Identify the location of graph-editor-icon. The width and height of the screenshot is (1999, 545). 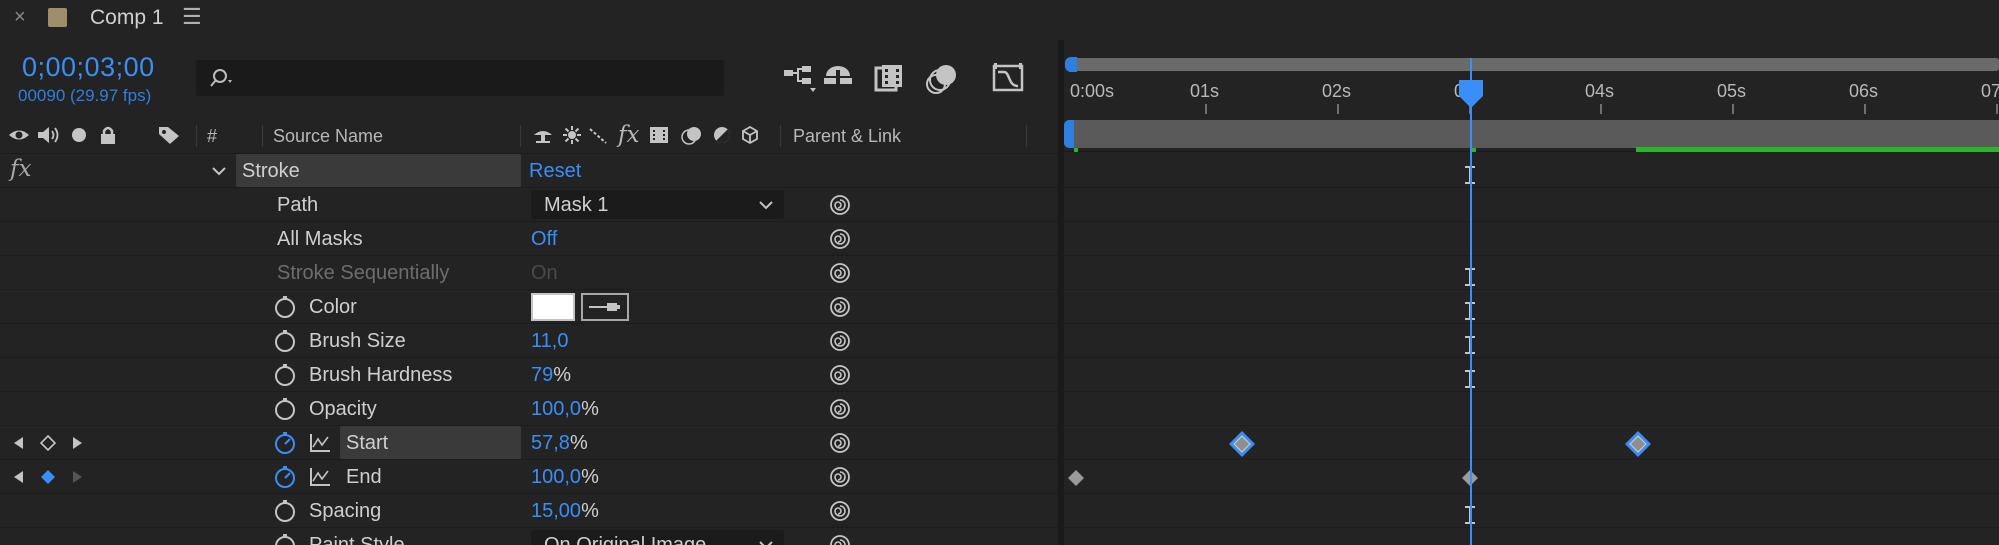
(1008, 78).